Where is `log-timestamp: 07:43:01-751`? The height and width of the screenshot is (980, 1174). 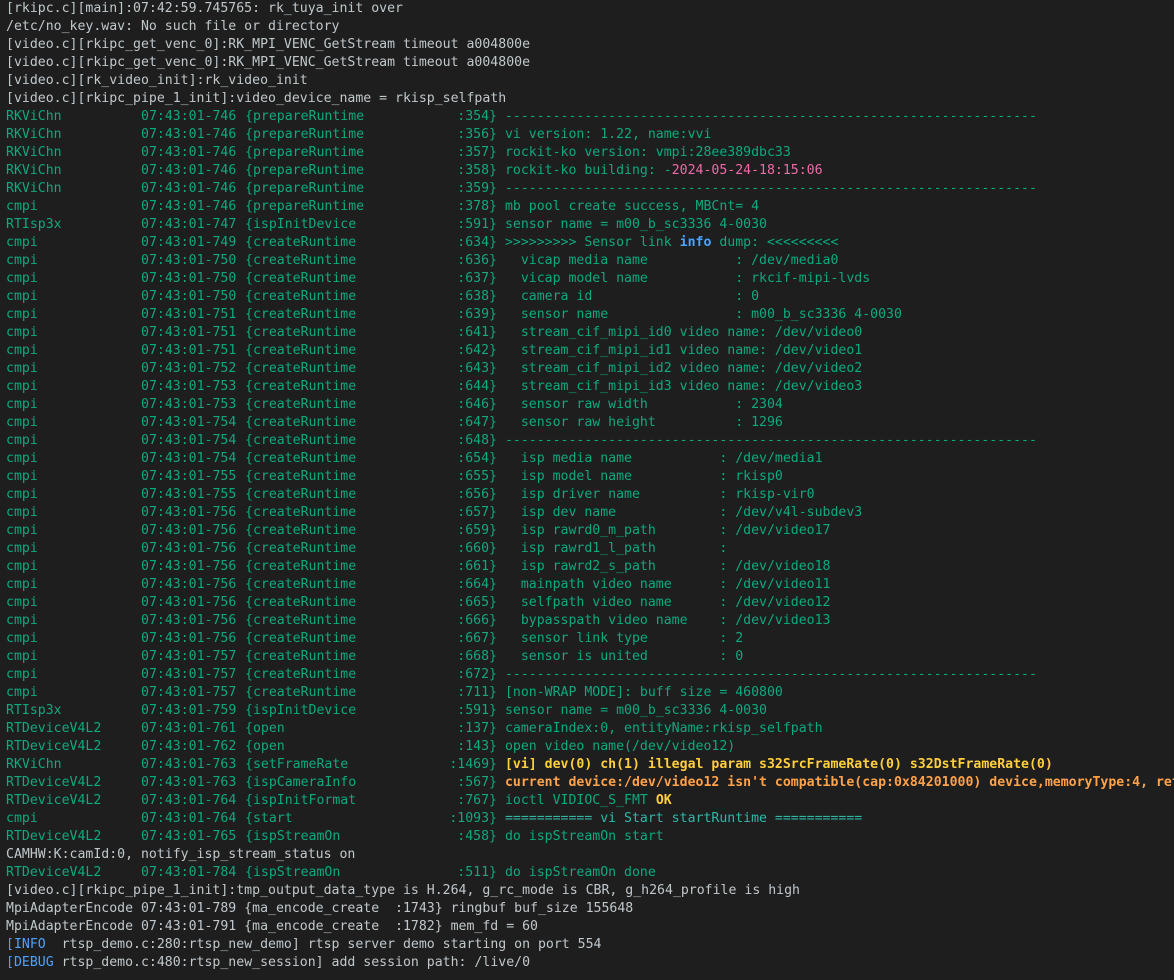 log-timestamp: 07:43:01-751 is located at coordinates (189, 332).